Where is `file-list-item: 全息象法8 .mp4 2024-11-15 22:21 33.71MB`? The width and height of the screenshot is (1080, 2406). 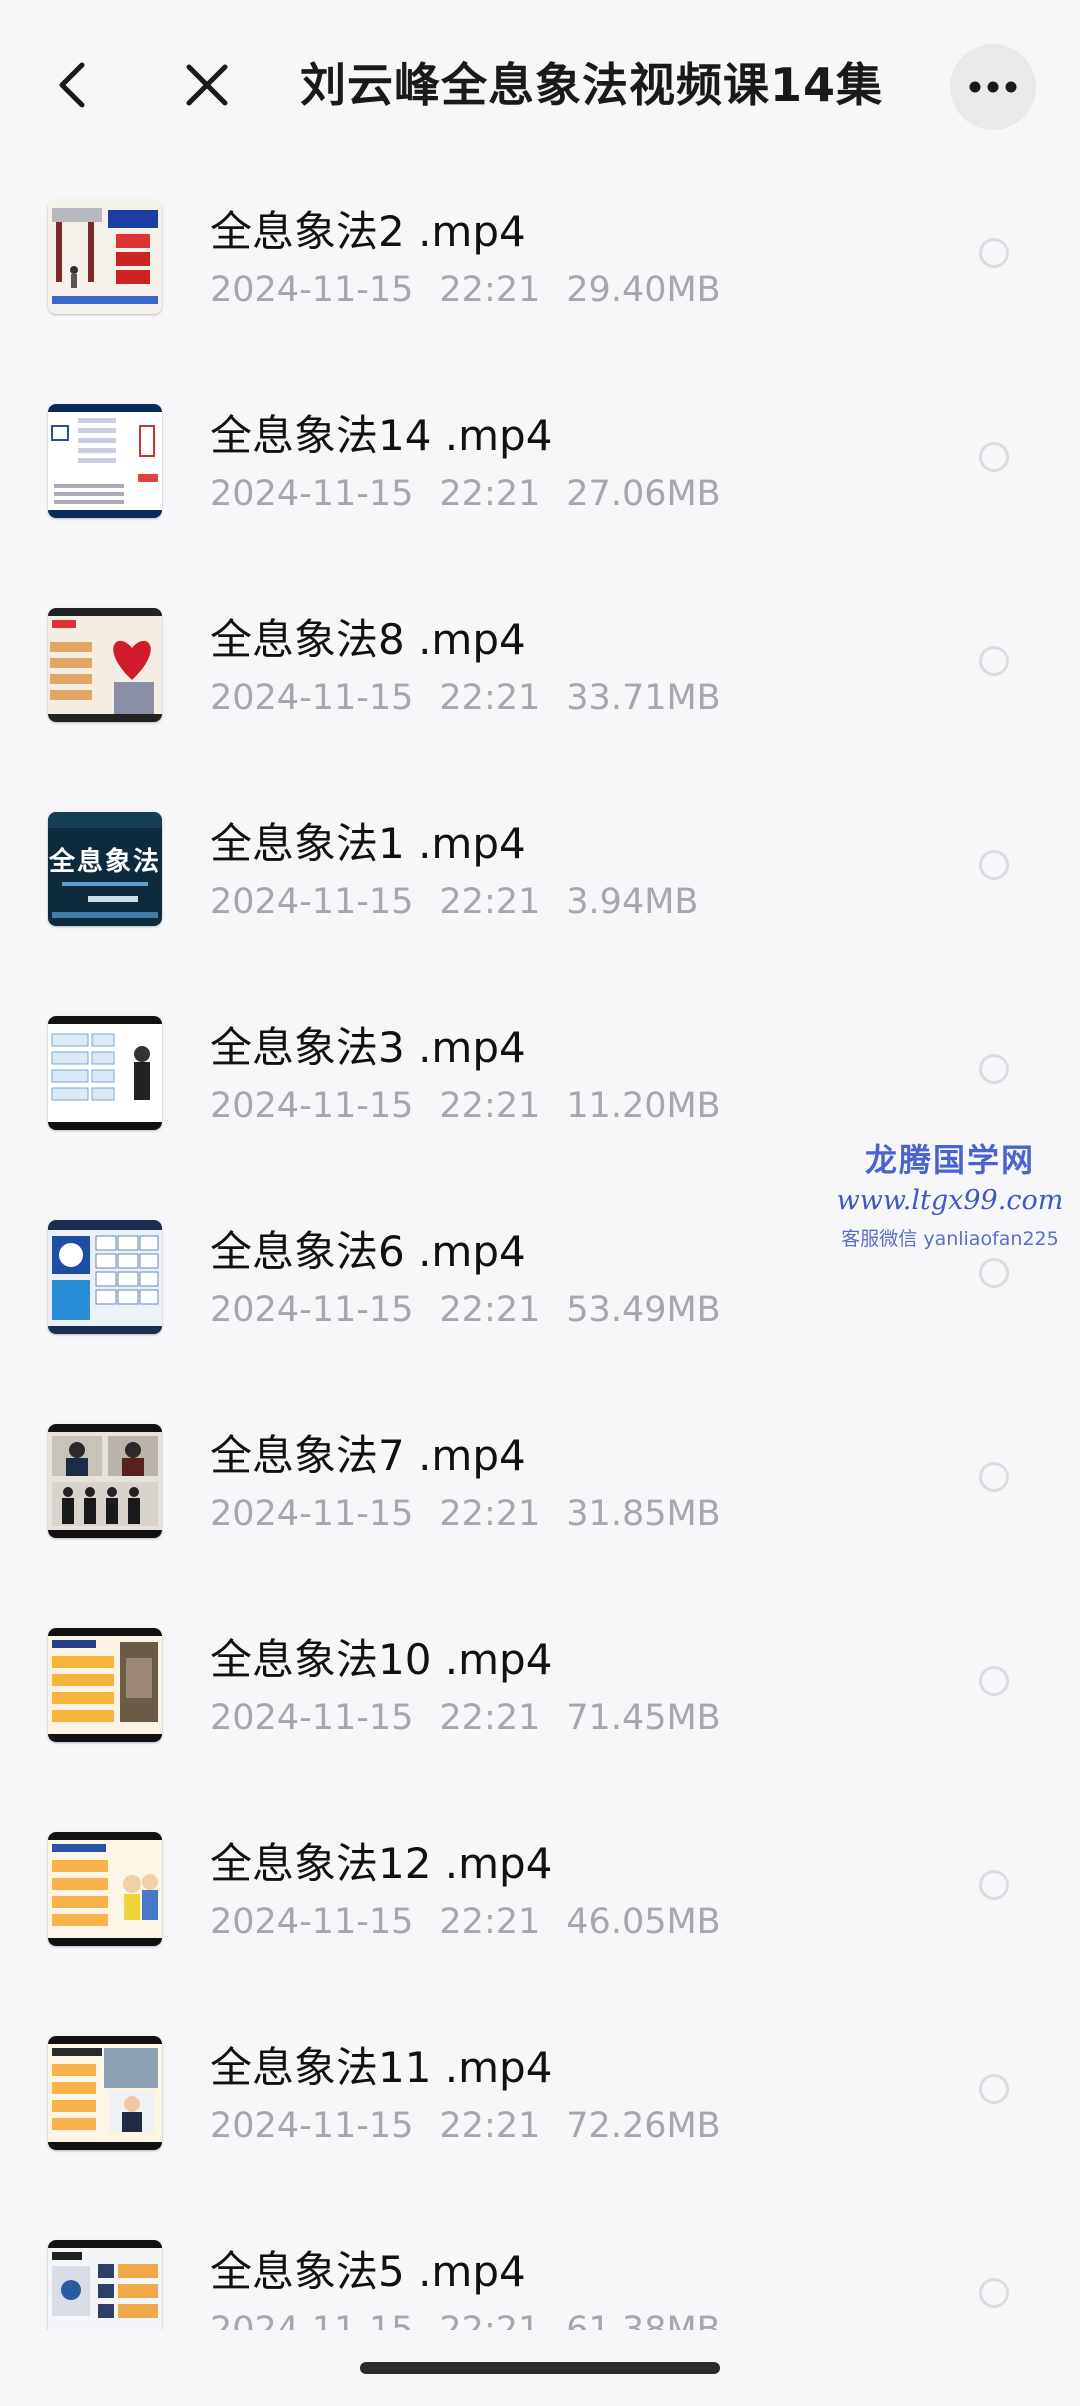 file-list-item: 全息象法8 .mp4 2024-11-15 22:21 33.71MB is located at coordinates (540, 700).